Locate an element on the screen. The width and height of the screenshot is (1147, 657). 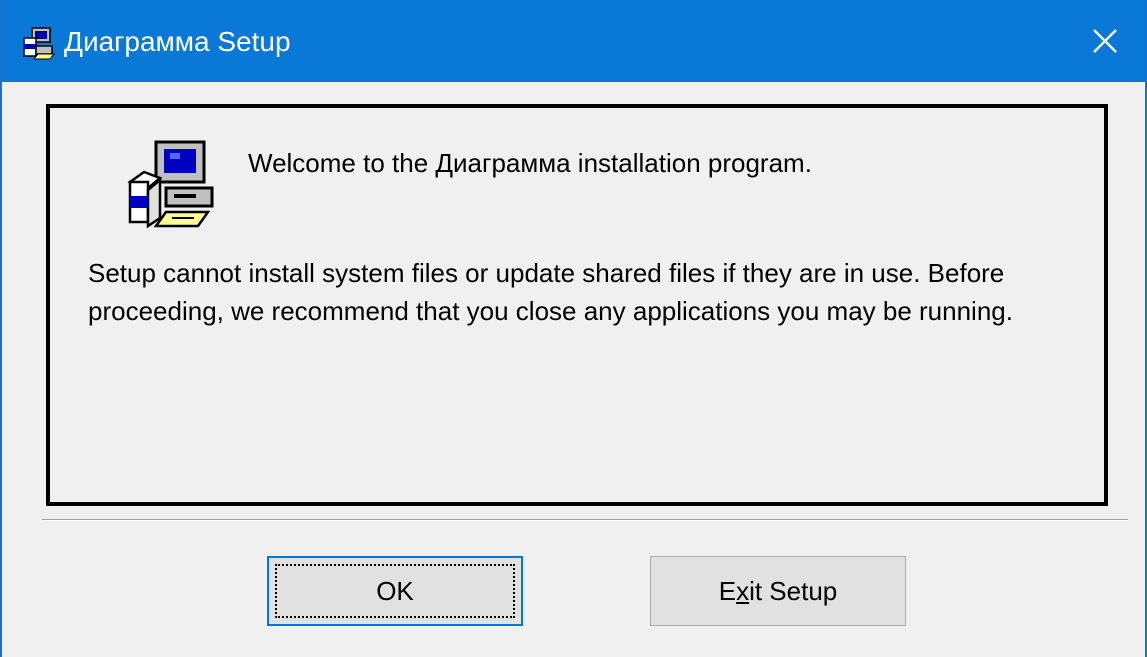
exit-setup-button-label: Exit Setup is located at coordinates (778, 590).